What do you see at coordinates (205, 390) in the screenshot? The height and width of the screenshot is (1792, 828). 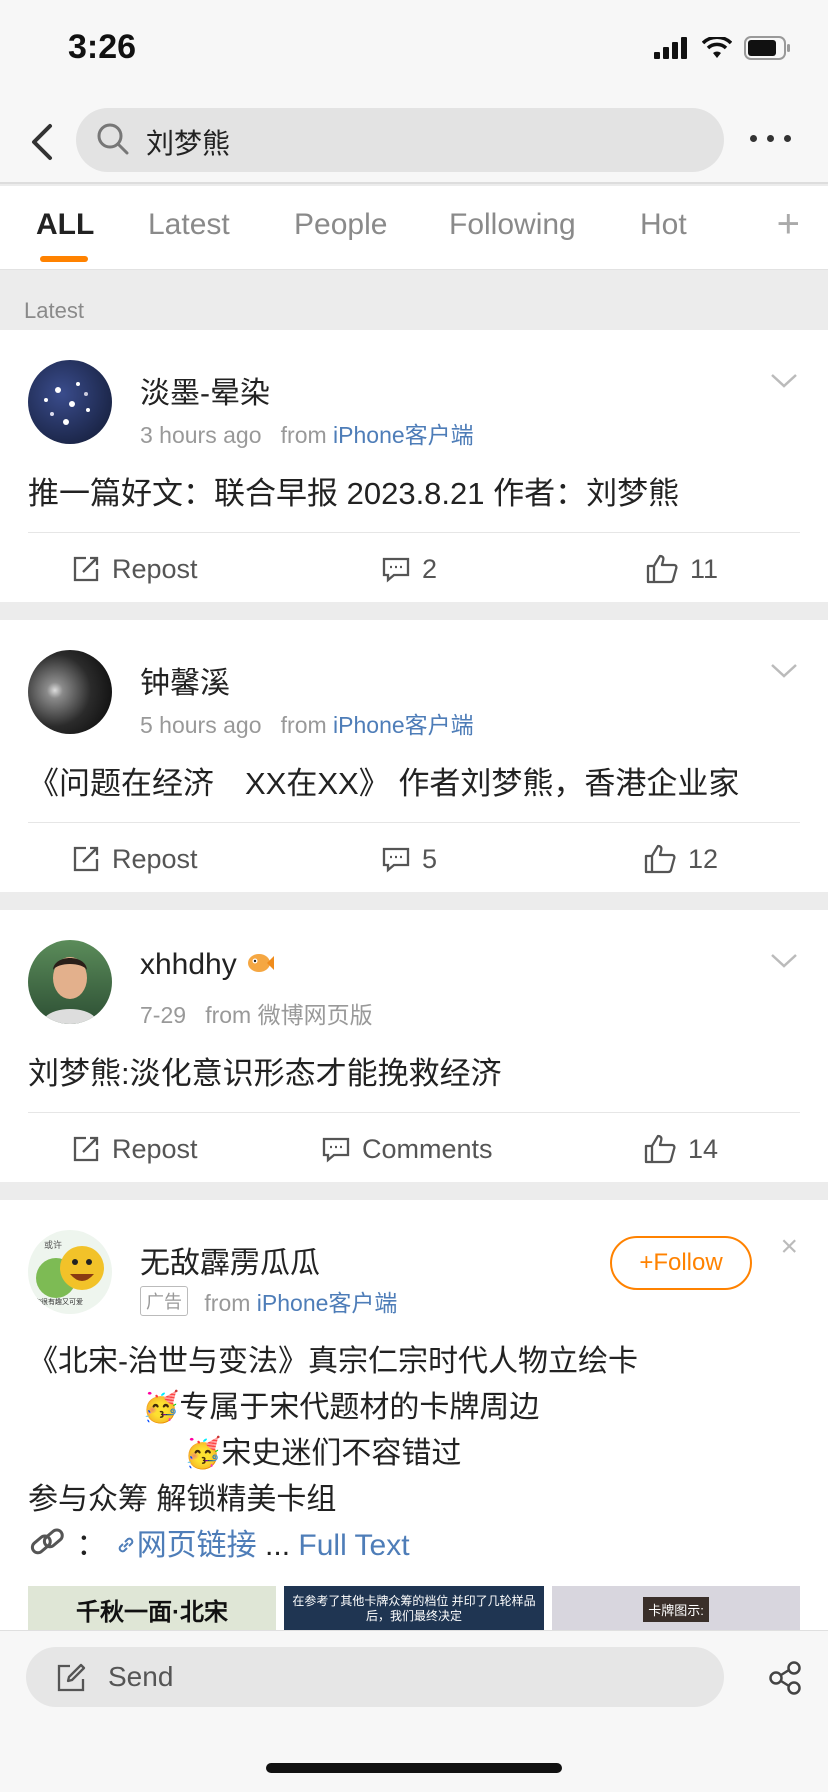 I see `author-name: 淡墨-晕染` at bounding box center [205, 390].